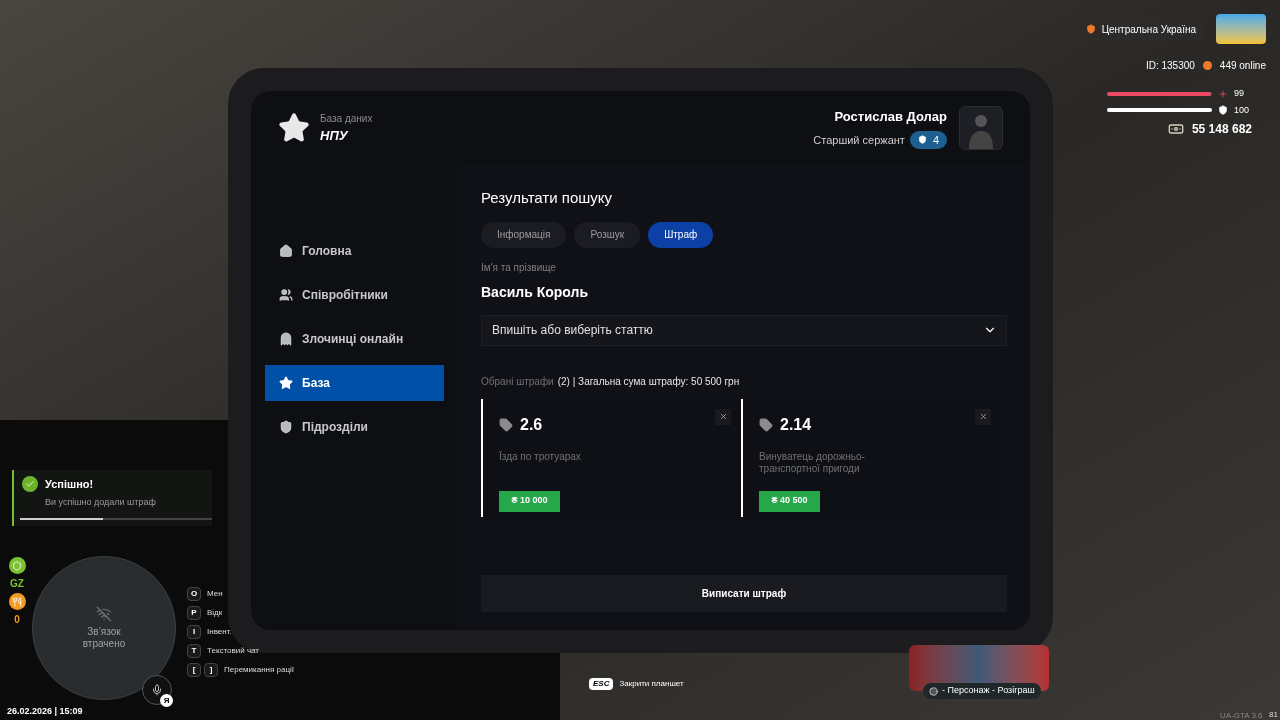  I want to click on check-icon, so click(30, 484).